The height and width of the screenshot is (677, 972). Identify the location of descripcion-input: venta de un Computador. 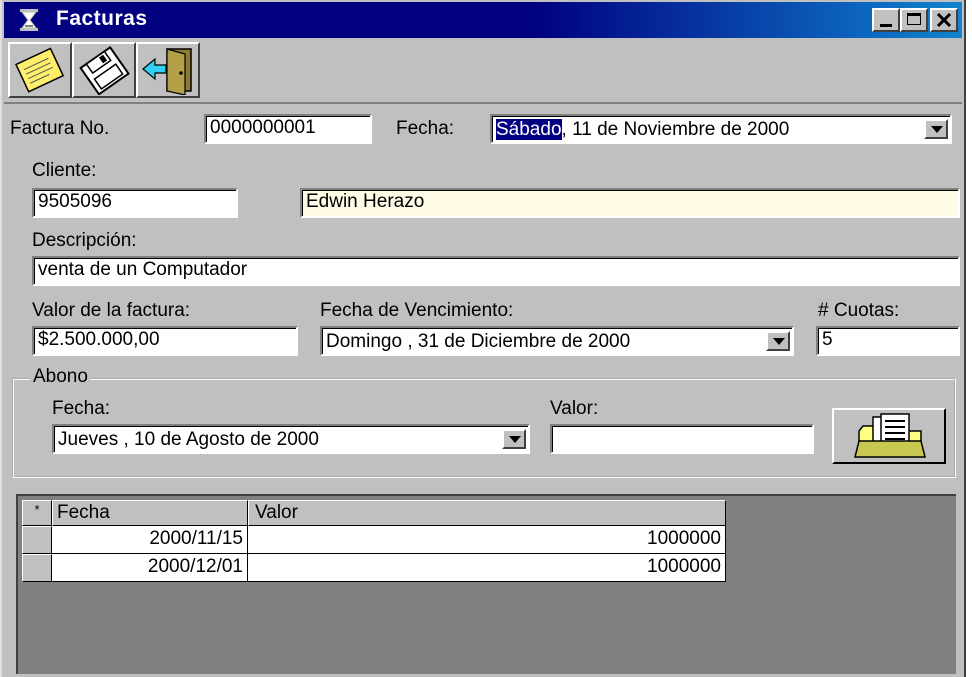
(496, 271).